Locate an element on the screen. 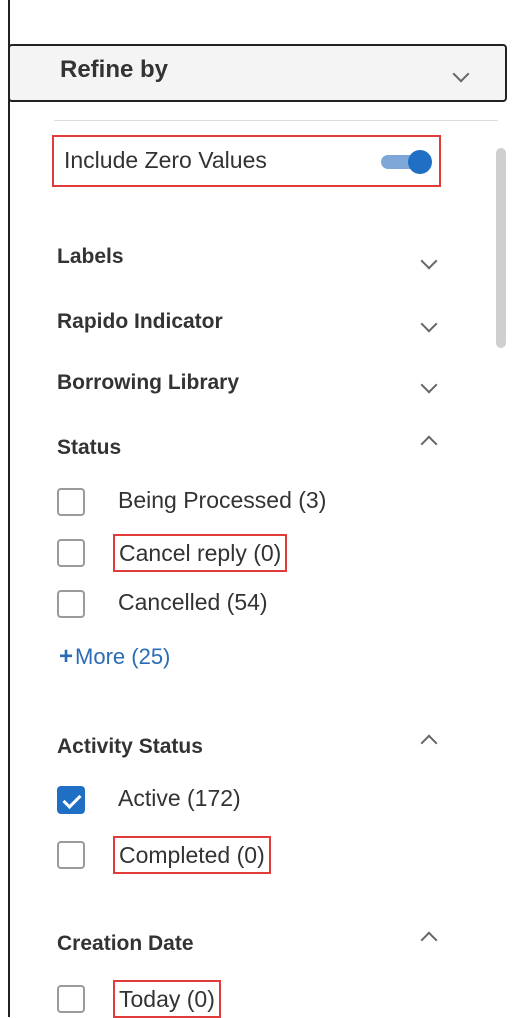 This screenshot has width=514, height=1018. more-link: +More (25) is located at coordinates (114, 657).